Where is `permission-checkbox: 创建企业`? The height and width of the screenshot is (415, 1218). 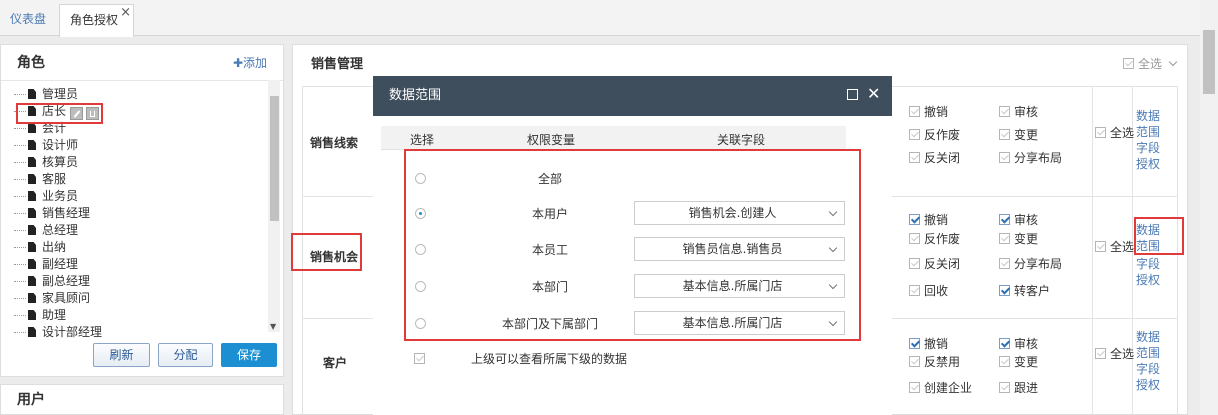 permission-checkbox: 创建企业 is located at coordinates (940, 387).